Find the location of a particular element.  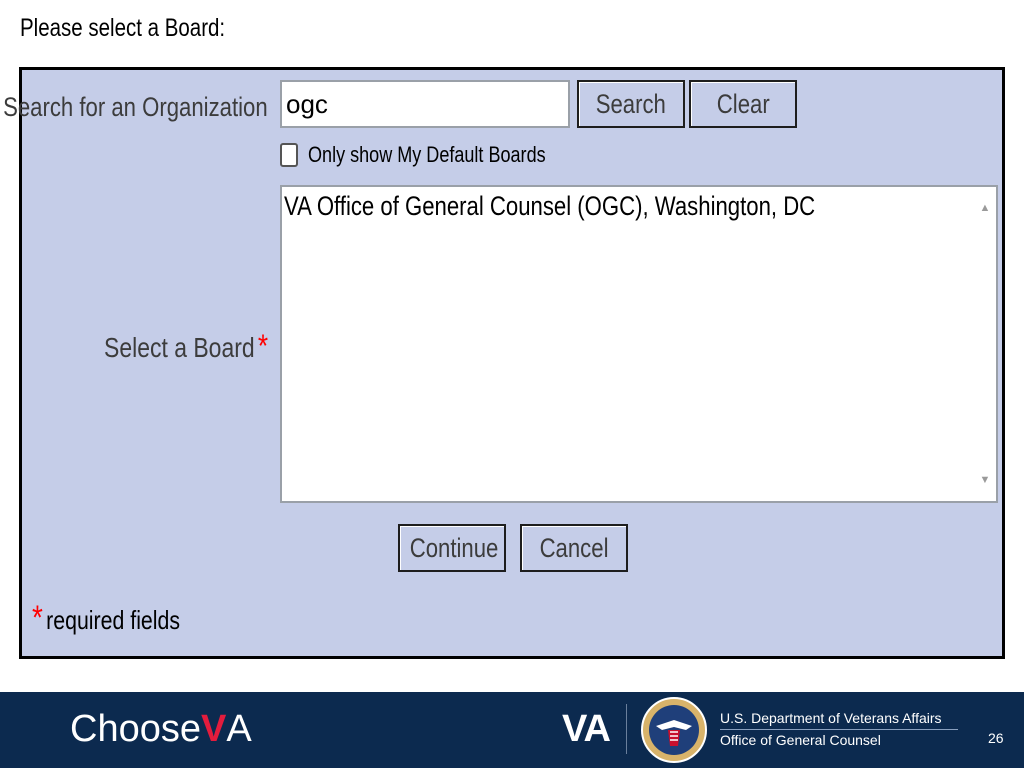

choose-logo-v: V is located at coordinates (213, 729).